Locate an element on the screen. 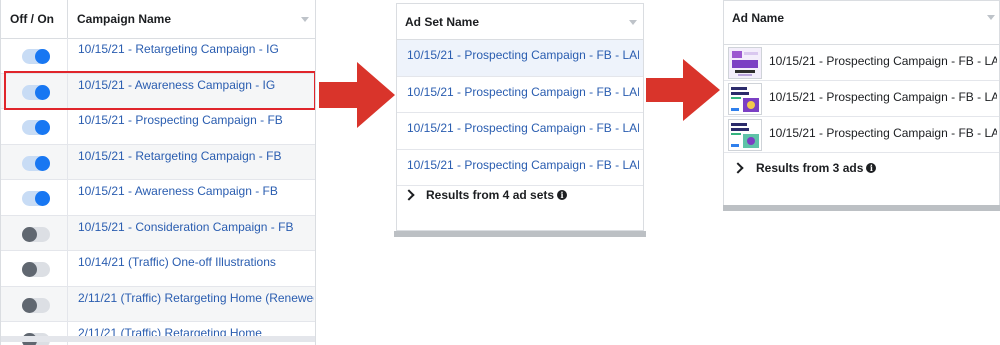 The height and width of the screenshot is (345, 1000). table-row: 10/15/21 - Awareness Campaign - IG is located at coordinates (158, 91).